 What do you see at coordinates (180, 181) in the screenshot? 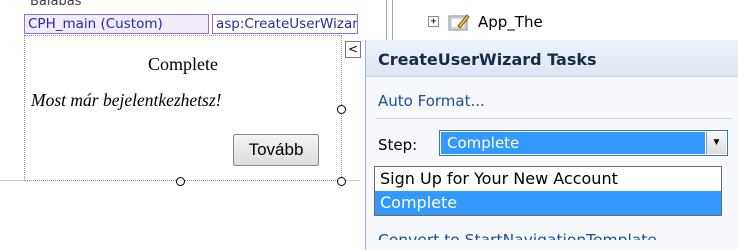
I see `resize-handle-bottom` at bounding box center [180, 181].